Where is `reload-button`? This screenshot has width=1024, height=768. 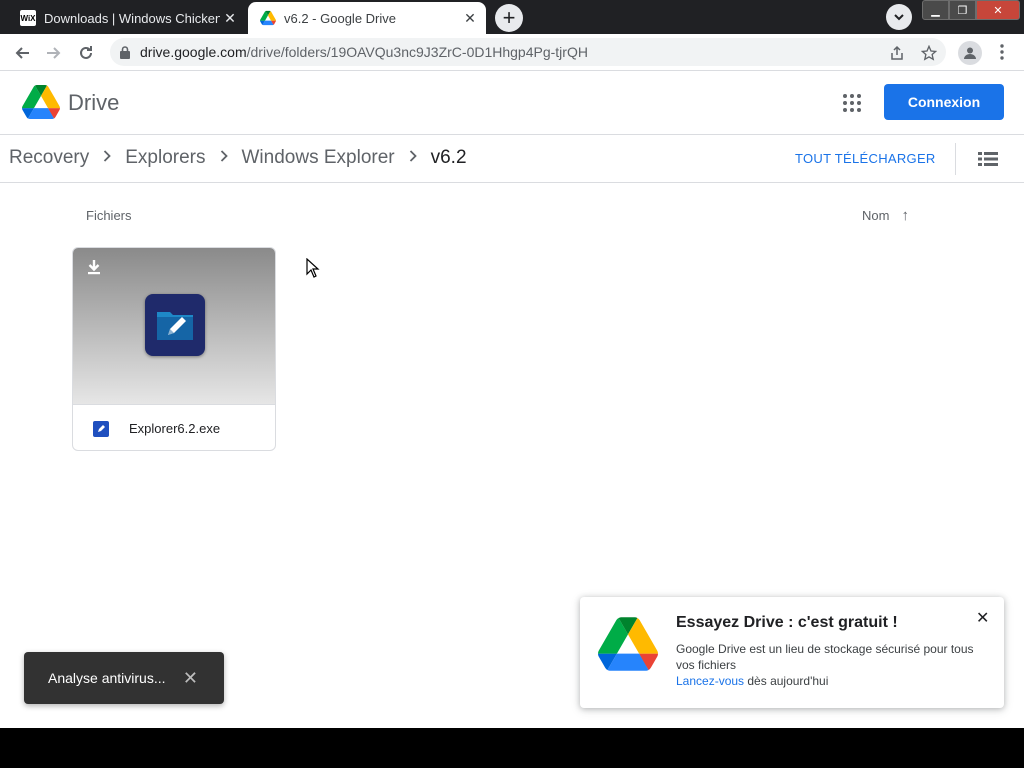 reload-button is located at coordinates (86, 53).